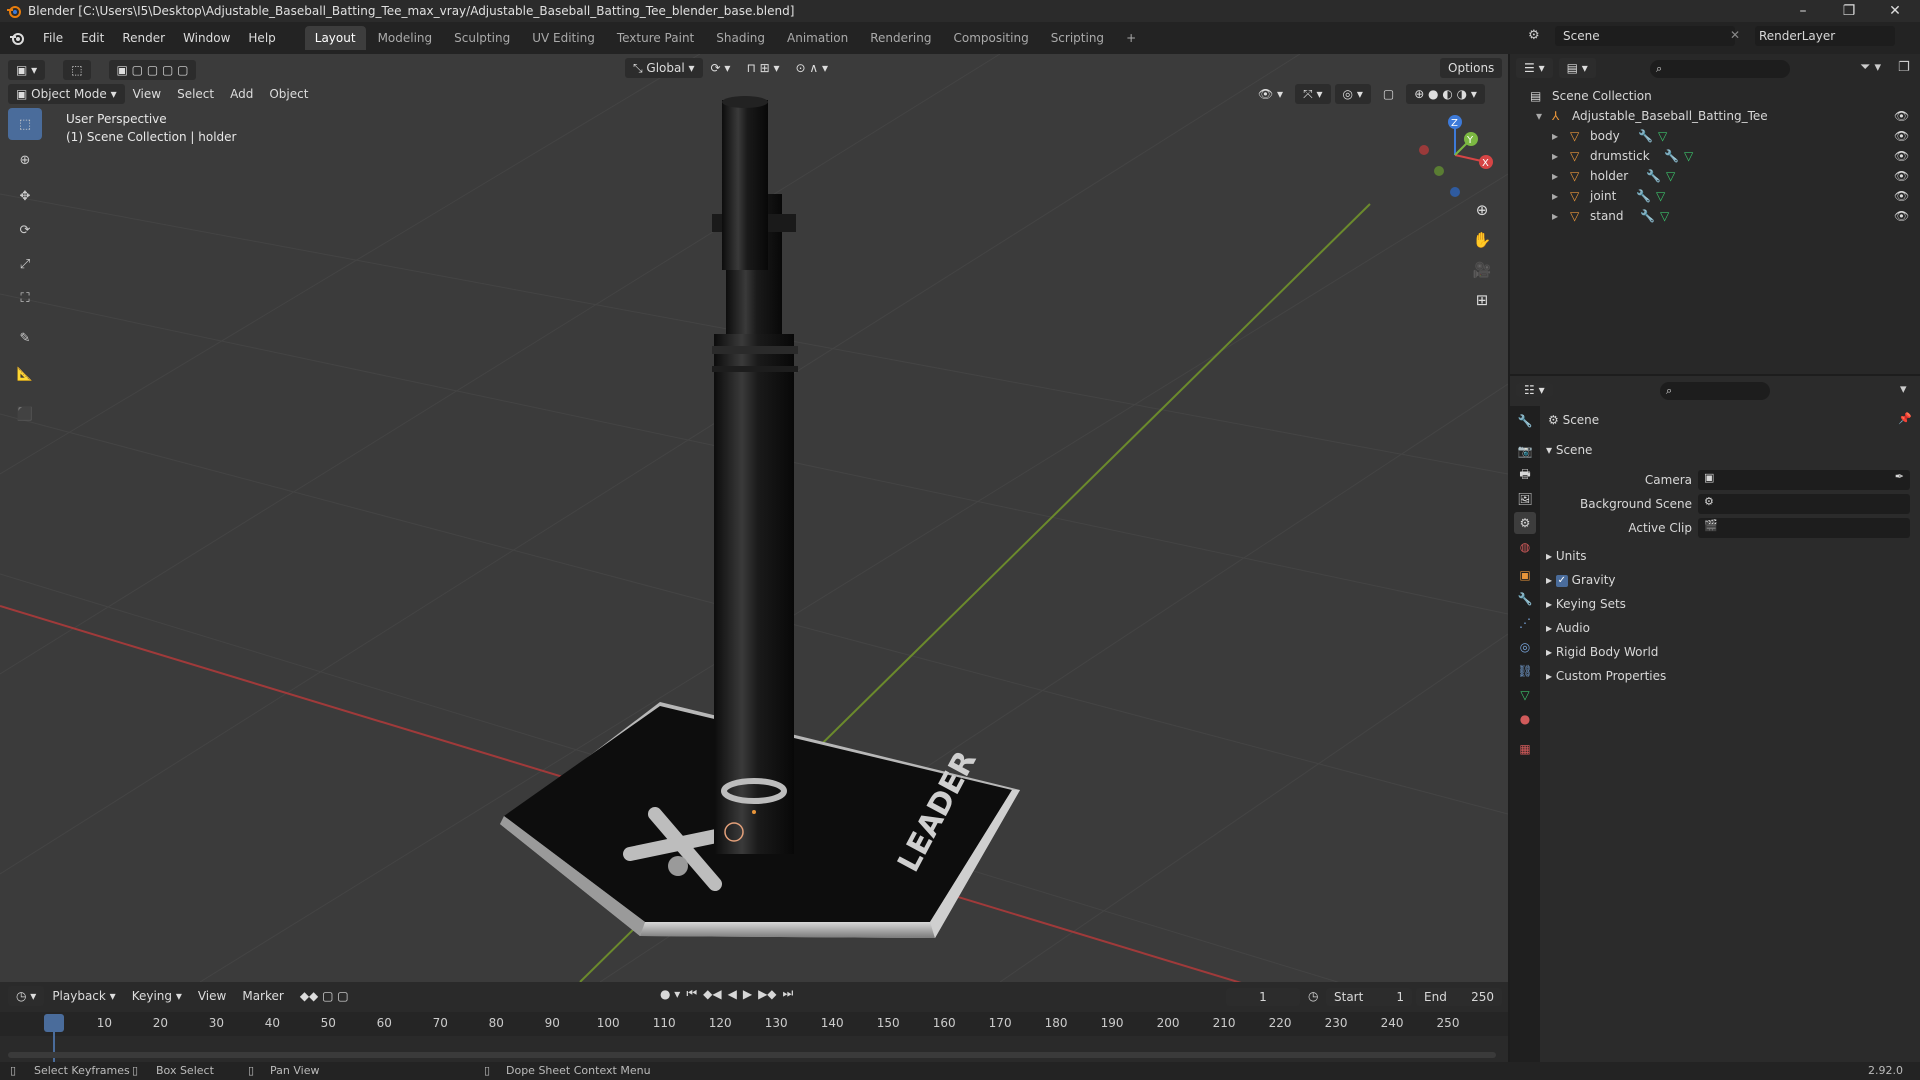 Image resolution: width=1920 pixels, height=1080 pixels. I want to click on workspace-tab-texture-paint: Texture Paint, so click(655, 38).